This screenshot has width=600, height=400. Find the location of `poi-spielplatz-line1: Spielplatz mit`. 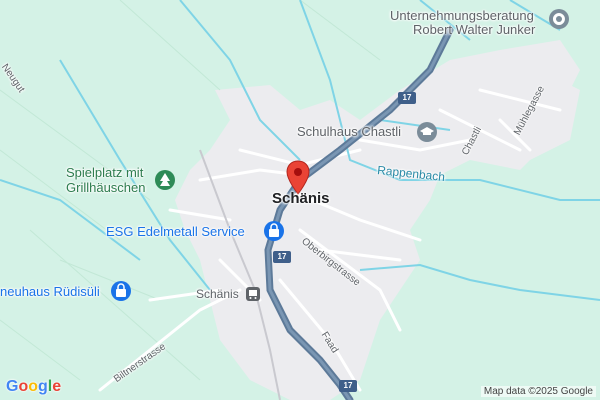

poi-spielplatz-line1: Spielplatz mit is located at coordinates (104, 172).